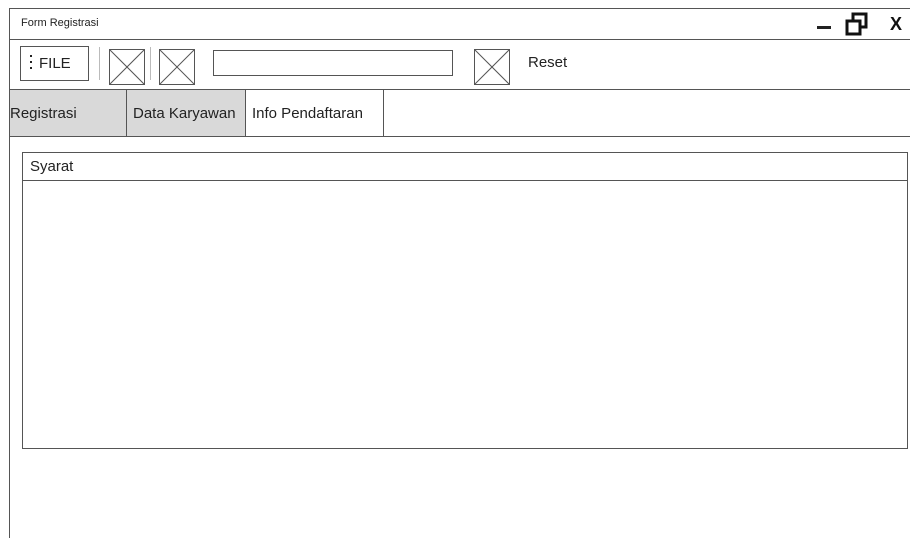  Describe the element at coordinates (460, 24) in the screenshot. I see `title-bar: Form Registrasi X` at that location.